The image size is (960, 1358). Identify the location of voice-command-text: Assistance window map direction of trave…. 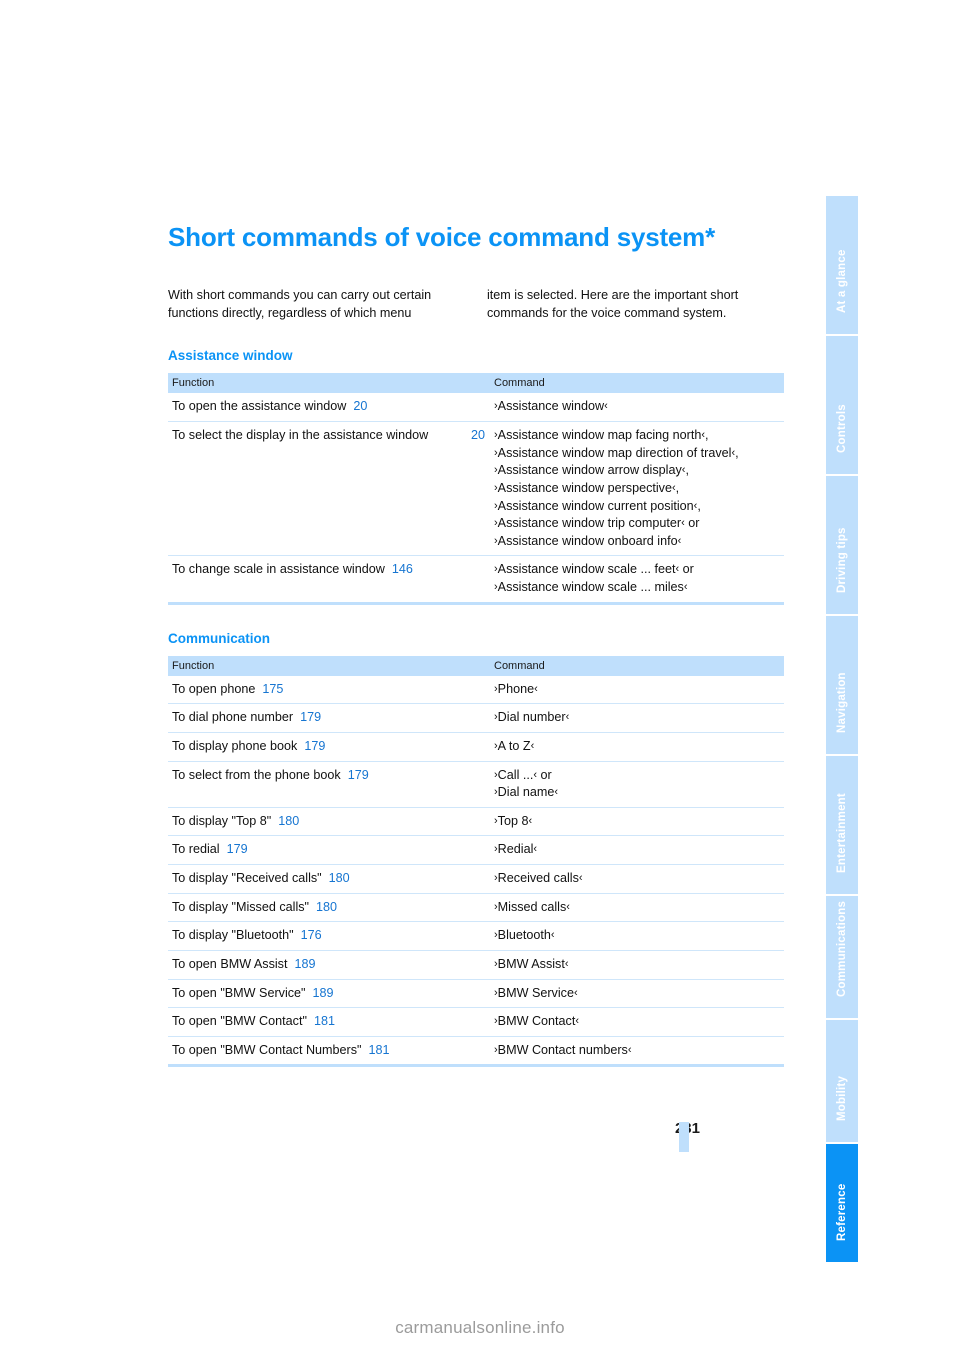
(614, 452).